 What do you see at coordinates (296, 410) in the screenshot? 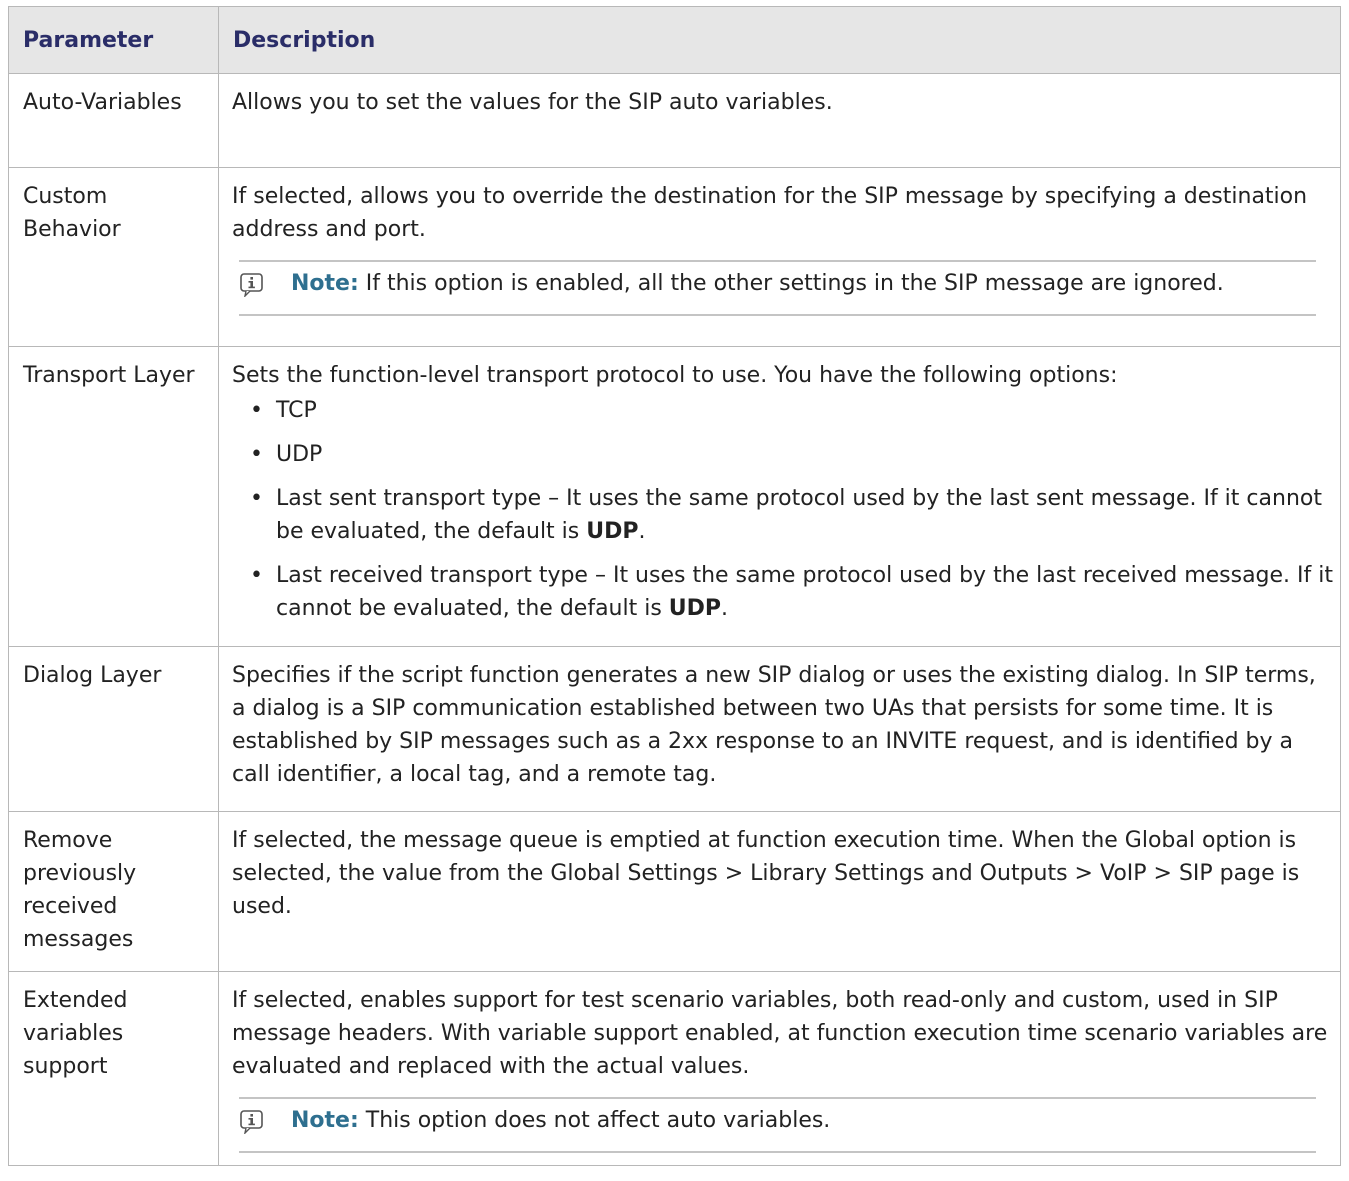
I see `option-text: TCP` at bounding box center [296, 410].